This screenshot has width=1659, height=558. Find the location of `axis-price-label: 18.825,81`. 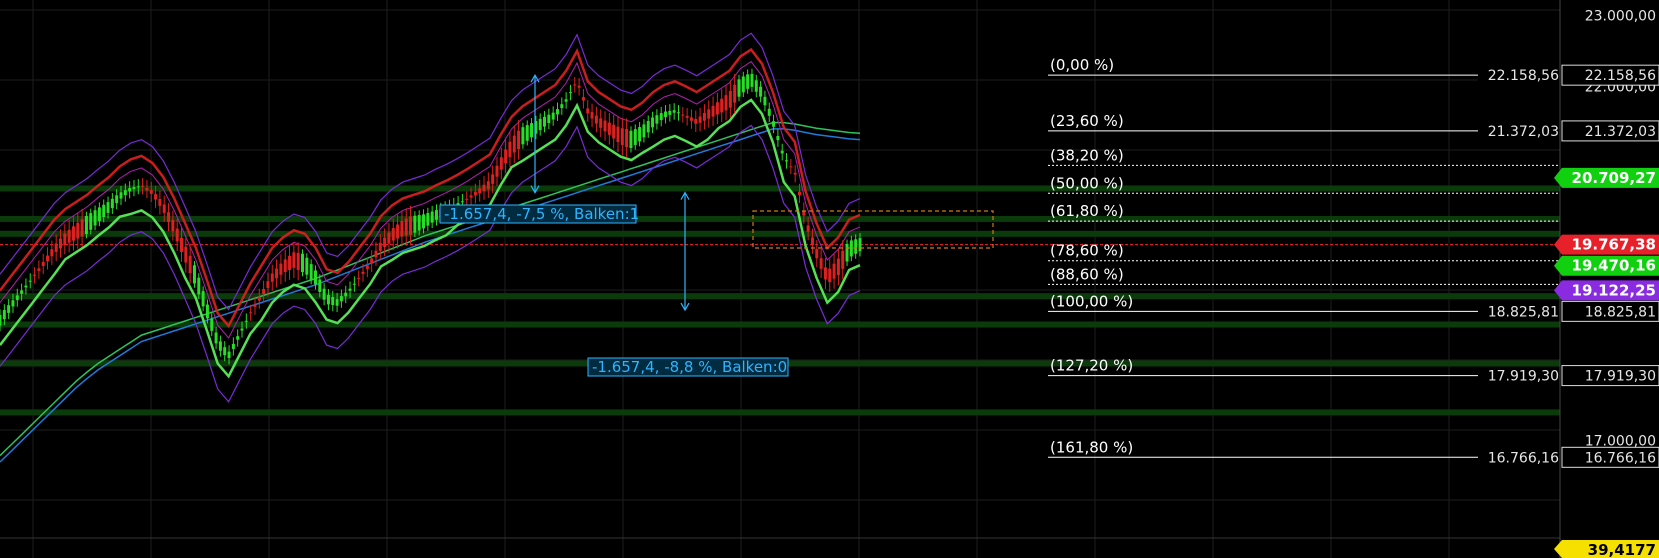

axis-price-label: 18.825,81 is located at coordinates (1620, 312).